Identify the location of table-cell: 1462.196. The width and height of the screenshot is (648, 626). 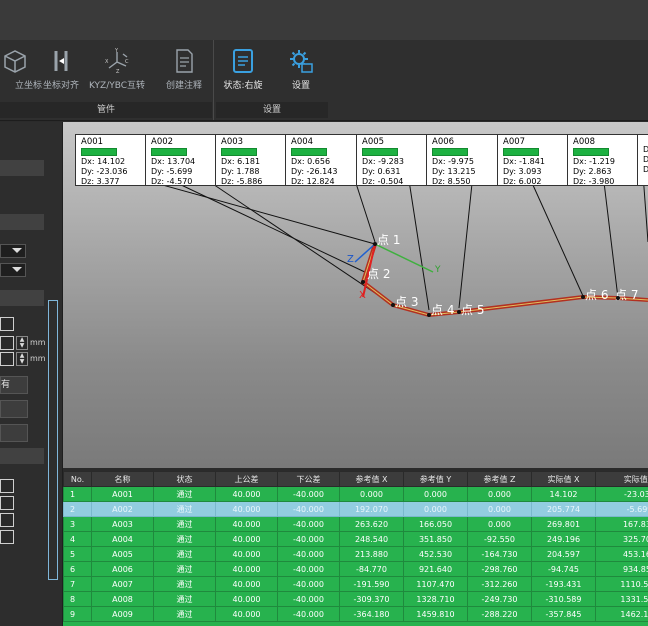
(621, 614).